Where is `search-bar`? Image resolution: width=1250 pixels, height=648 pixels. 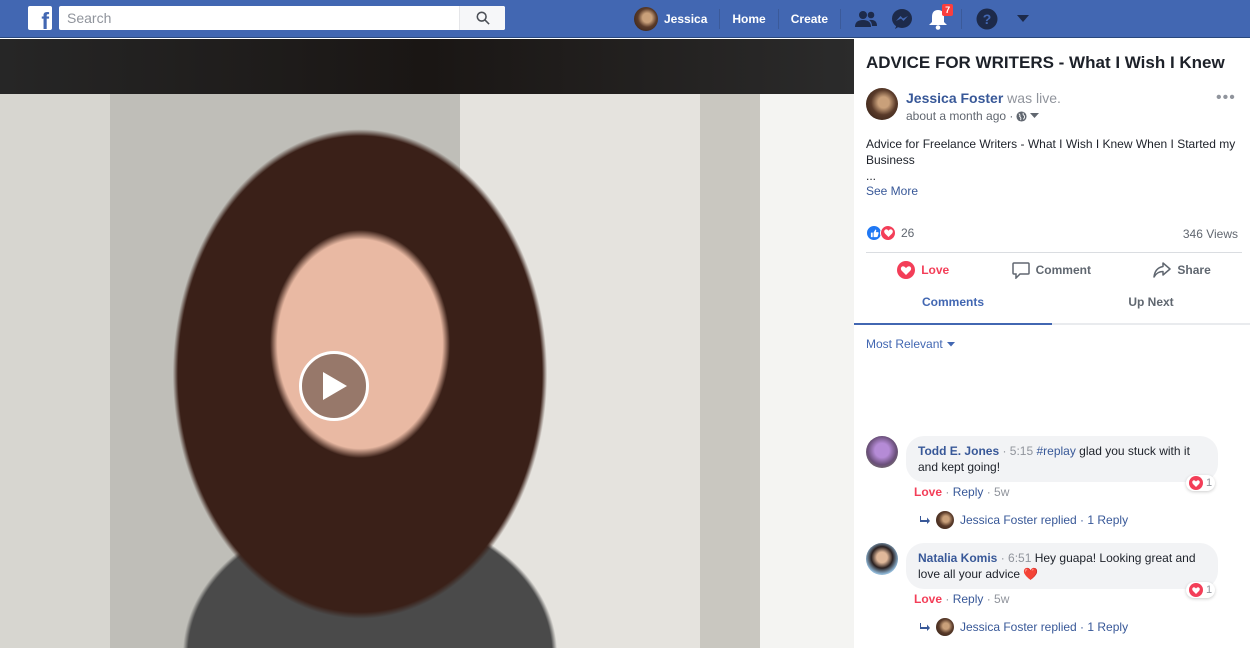
search-bar is located at coordinates (282, 18).